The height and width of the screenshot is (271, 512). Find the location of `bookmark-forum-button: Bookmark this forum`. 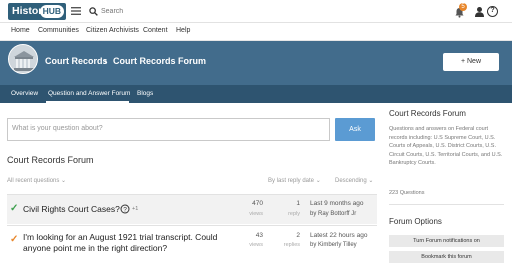

bookmark-forum-button: Bookmark this forum is located at coordinates (446, 257).